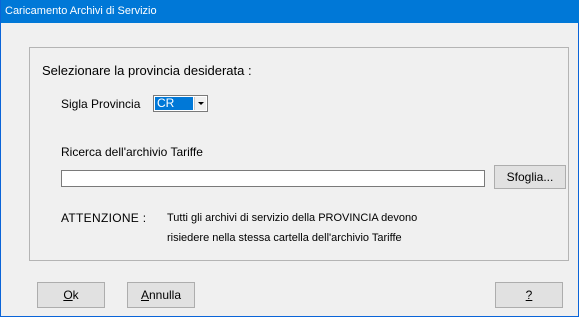  What do you see at coordinates (200, 103) in the screenshot?
I see `chevron-down-icon` at bounding box center [200, 103].